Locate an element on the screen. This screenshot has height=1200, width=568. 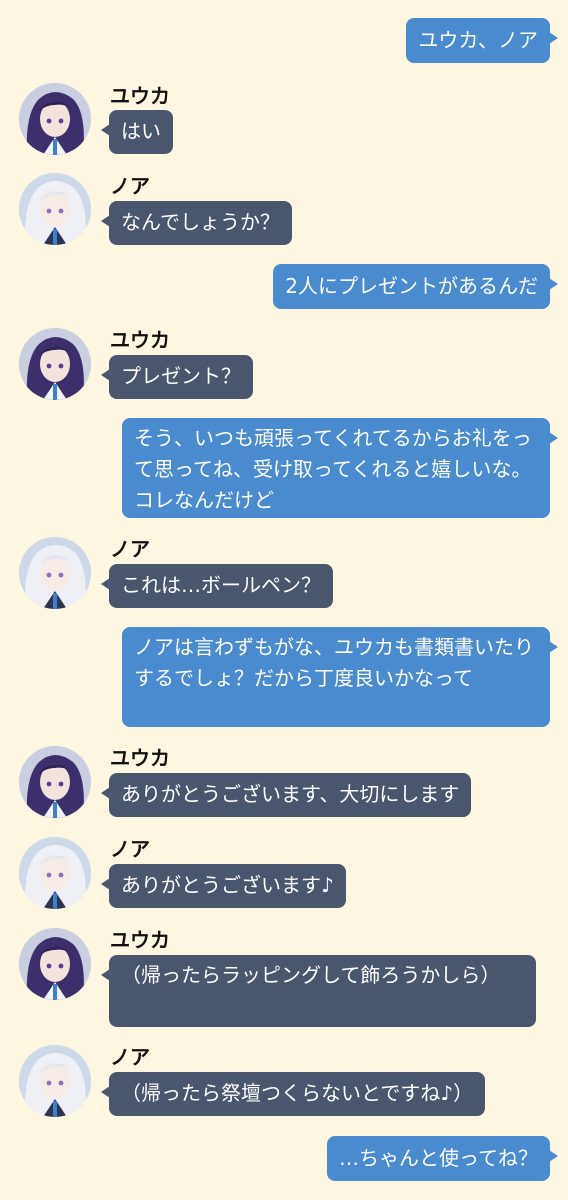
received-message: なんでしょうか？ is located at coordinates (196, 223).